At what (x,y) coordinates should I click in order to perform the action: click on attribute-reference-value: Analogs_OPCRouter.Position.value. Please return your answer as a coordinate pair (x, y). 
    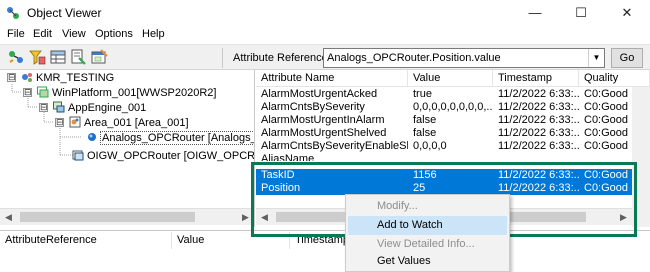
    Looking at the image, I should click on (414, 58).